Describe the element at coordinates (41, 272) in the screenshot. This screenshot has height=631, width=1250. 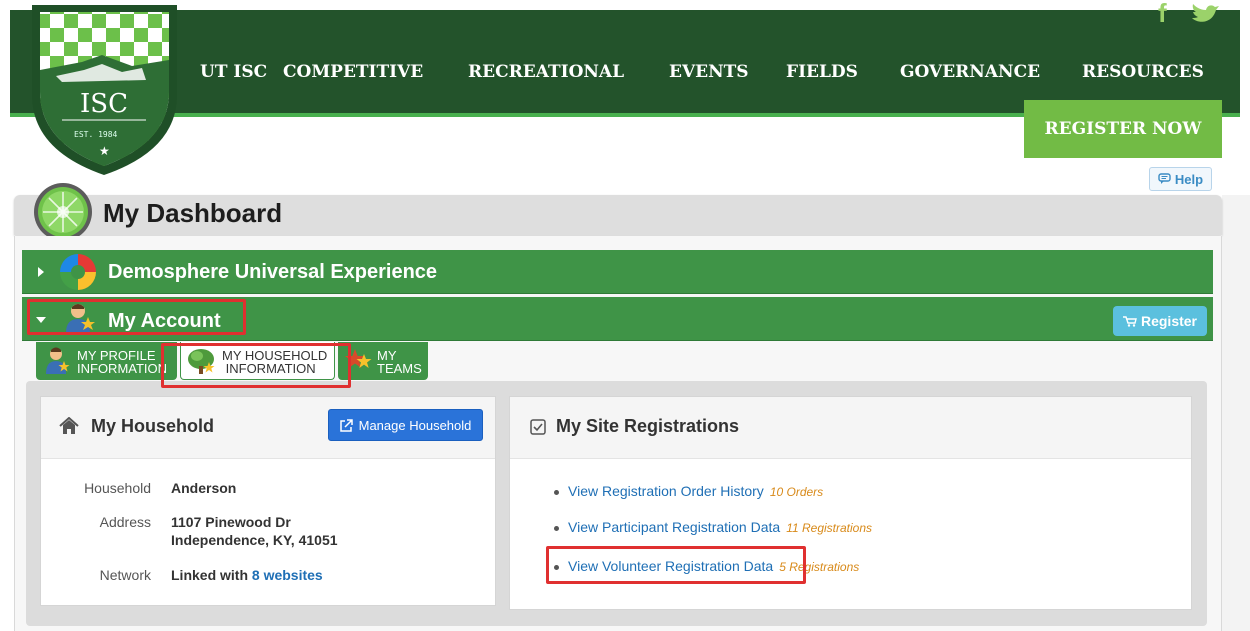
I see `caret-right-icon` at that location.